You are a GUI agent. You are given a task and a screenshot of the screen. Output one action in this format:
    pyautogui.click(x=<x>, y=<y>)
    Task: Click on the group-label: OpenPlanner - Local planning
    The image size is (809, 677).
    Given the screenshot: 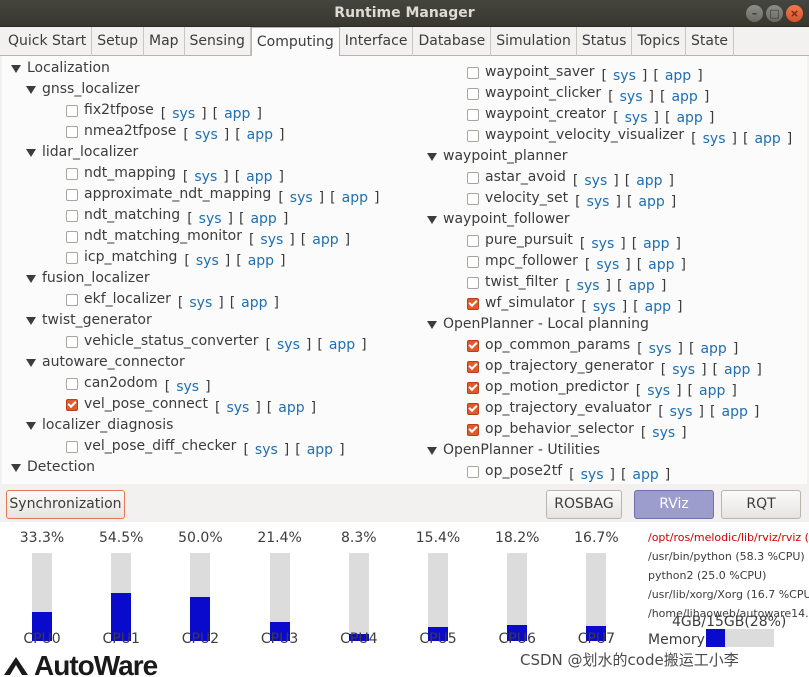 What is the action you would take?
    pyautogui.click(x=546, y=324)
    